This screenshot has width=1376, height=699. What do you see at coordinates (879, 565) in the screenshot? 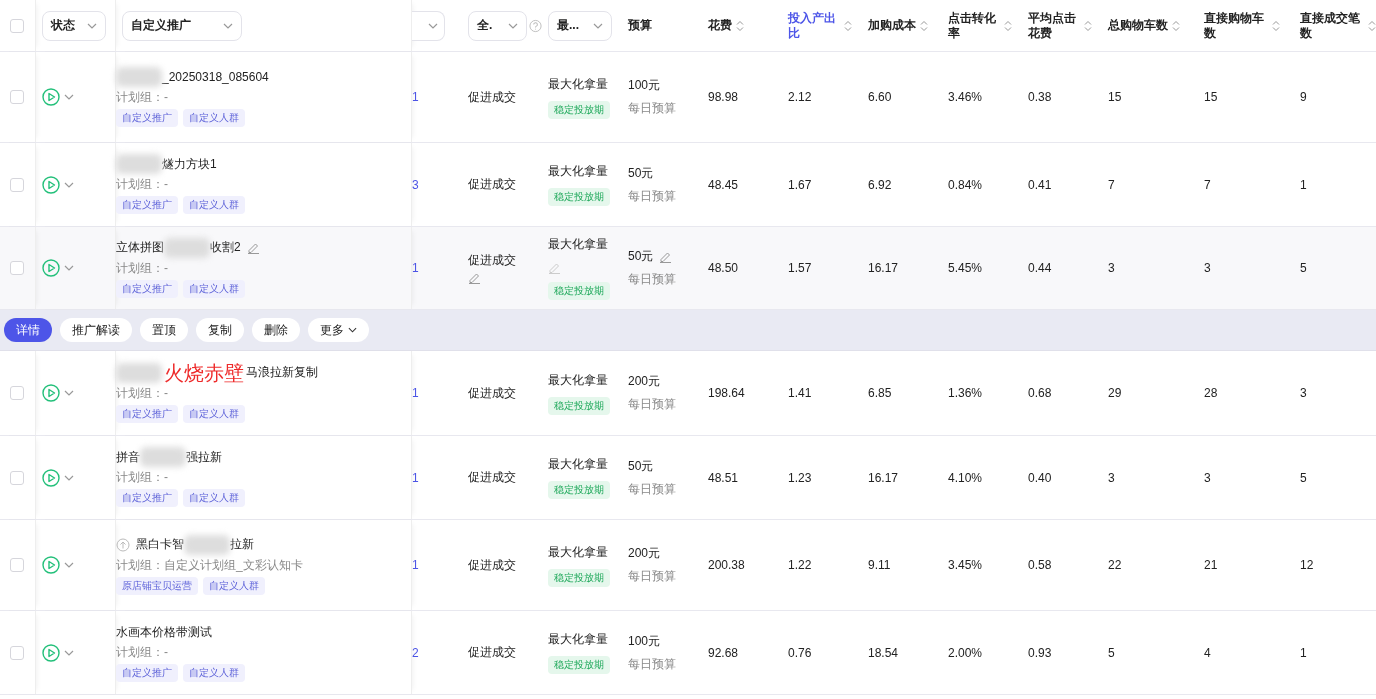
I see `table-cell: 9.11` at bounding box center [879, 565].